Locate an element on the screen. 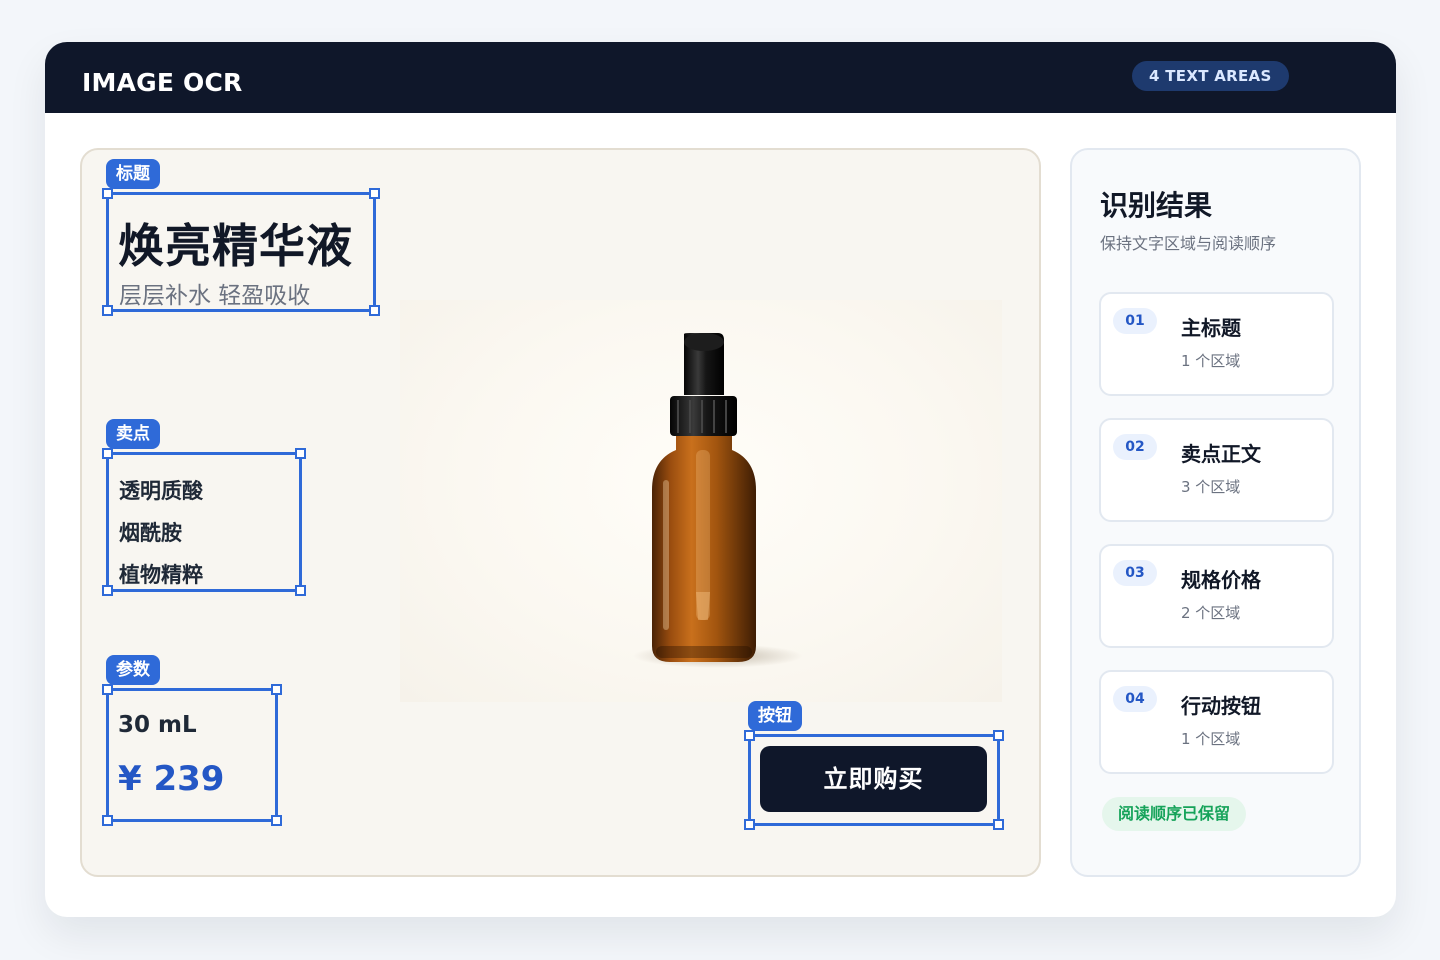 This screenshot has height=960, width=1440. result-card: 02 卖点正文 3 个区域 is located at coordinates (1216, 470).